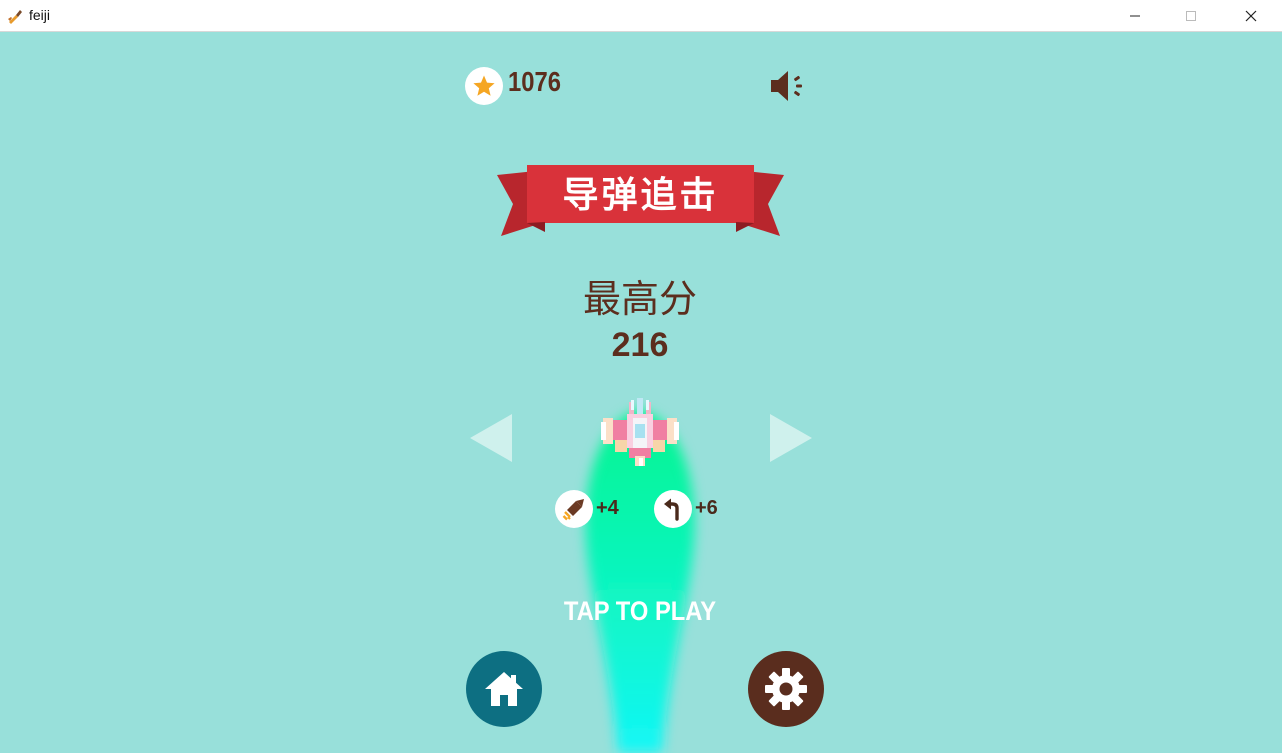 This screenshot has width=1282, height=753. What do you see at coordinates (788, 88) in the screenshot?
I see `speaker-on-icon` at bounding box center [788, 88].